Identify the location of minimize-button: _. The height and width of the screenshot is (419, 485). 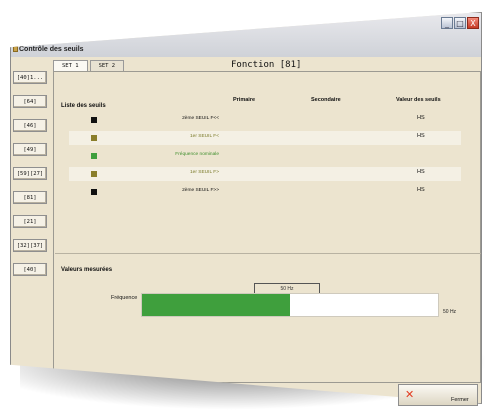
(447, 23).